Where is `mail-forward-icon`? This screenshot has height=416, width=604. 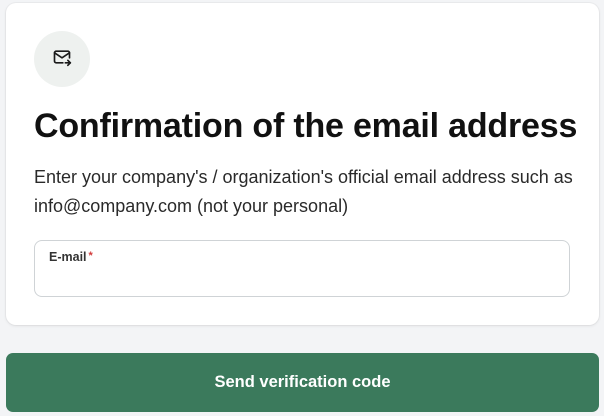 mail-forward-icon is located at coordinates (62, 59).